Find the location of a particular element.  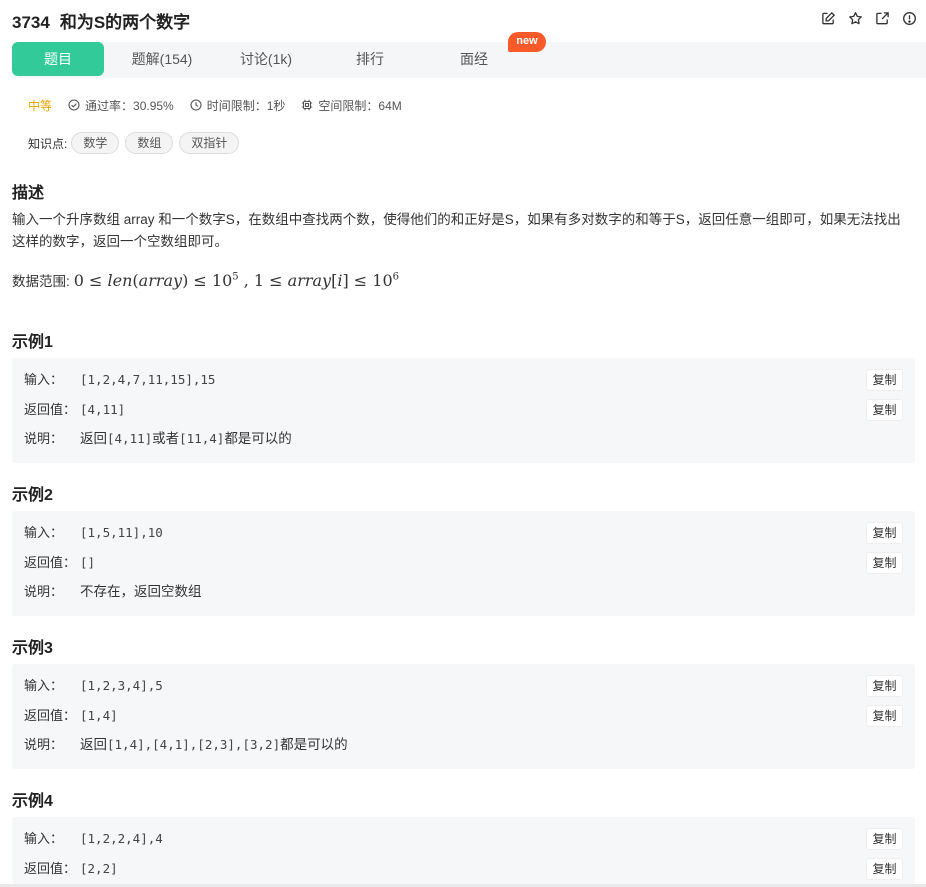

example-explain-row: 说明： 返回[1,4],[4,1],[2,3],[3,2]都是可以的 is located at coordinates (186, 745).